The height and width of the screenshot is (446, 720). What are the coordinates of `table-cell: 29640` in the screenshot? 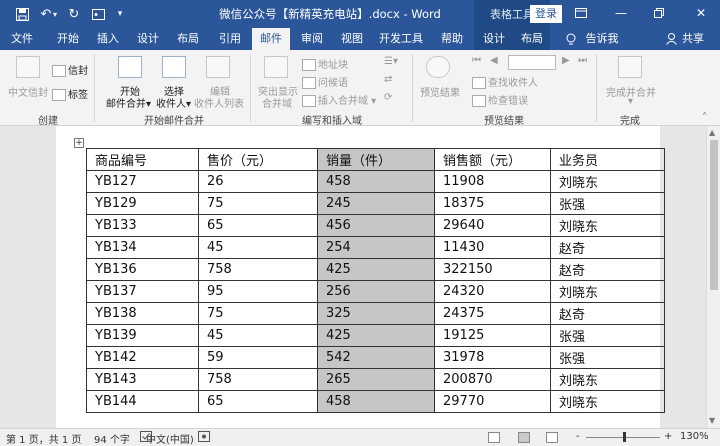 It's located at (492, 225).